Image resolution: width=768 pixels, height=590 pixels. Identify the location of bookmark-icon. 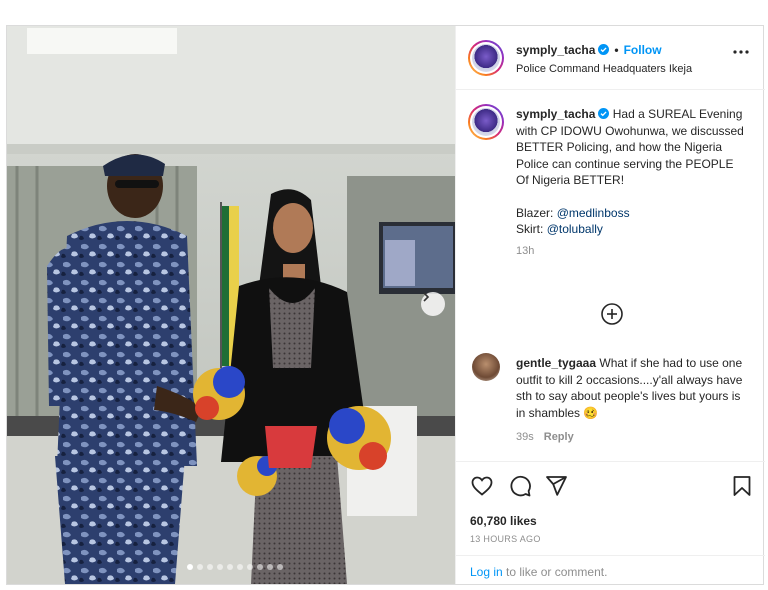
(742, 486).